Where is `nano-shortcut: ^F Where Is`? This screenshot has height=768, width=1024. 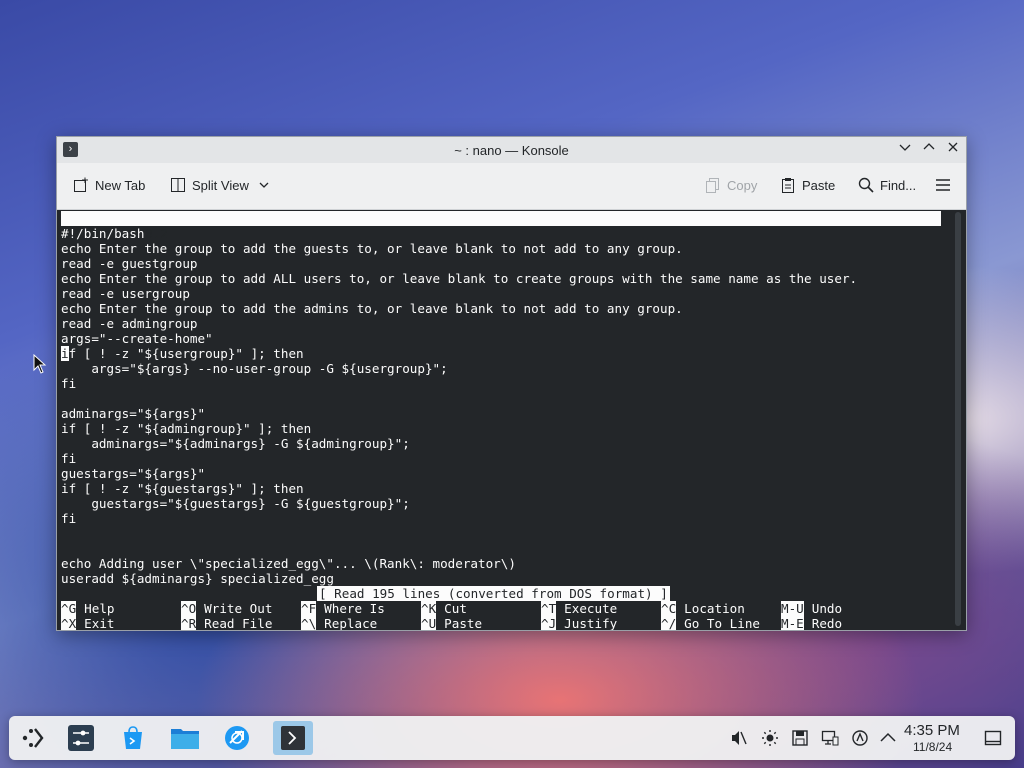
nano-shortcut: ^F Where Is is located at coordinates (343, 608).